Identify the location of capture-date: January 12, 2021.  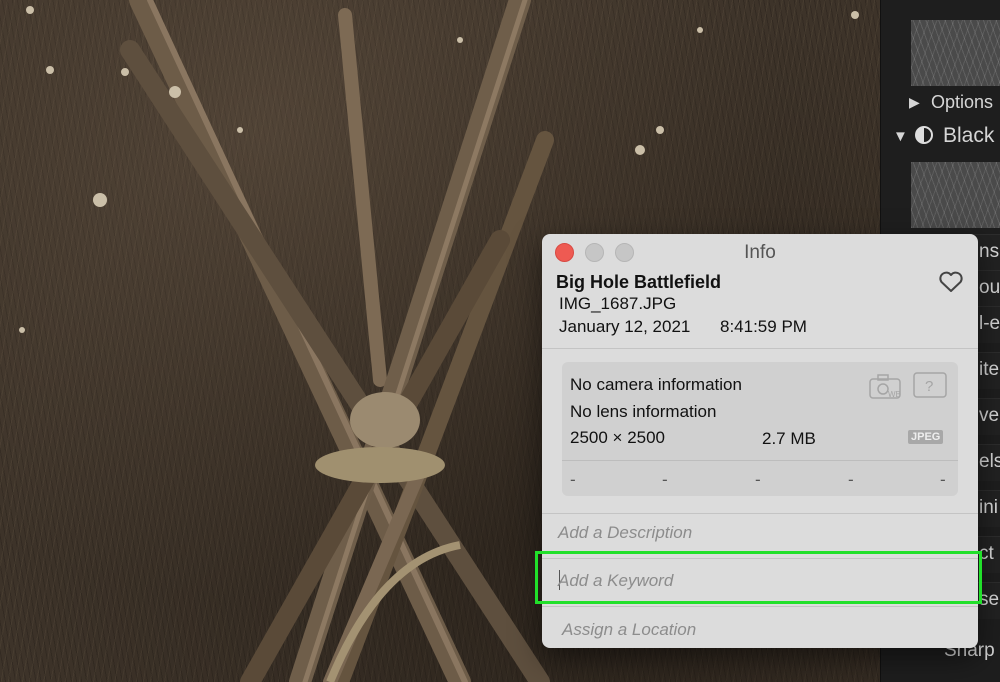
(625, 326).